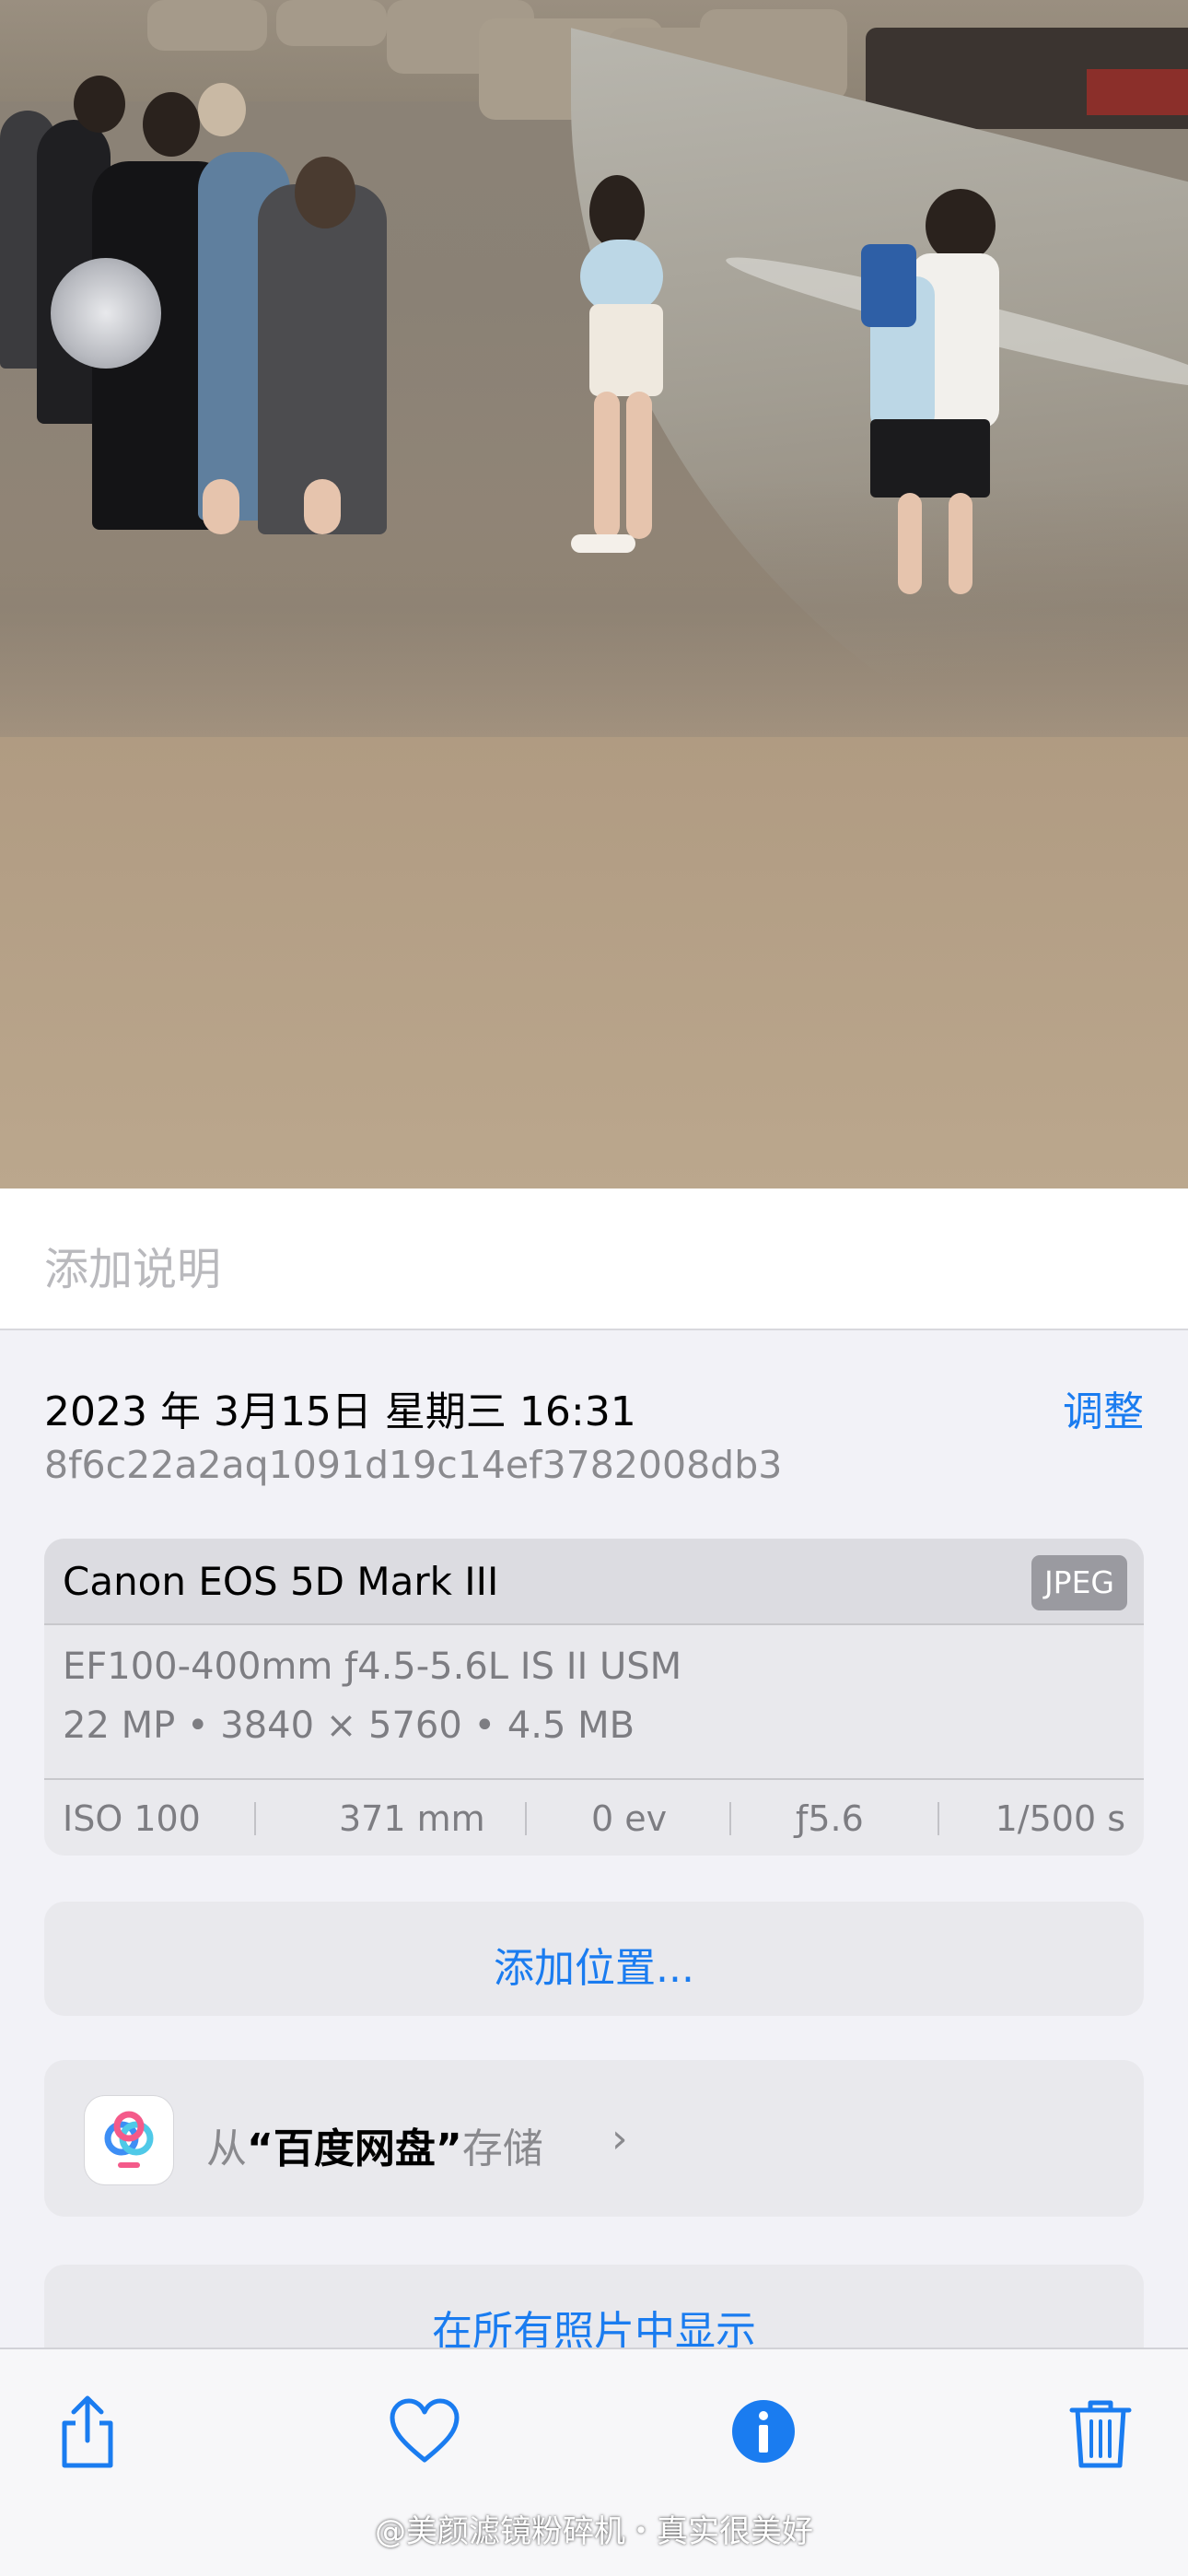 The width and height of the screenshot is (1188, 2576). What do you see at coordinates (281, 1581) in the screenshot?
I see `camera-model: Canon EOS 5D Mark III` at bounding box center [281, 1581].